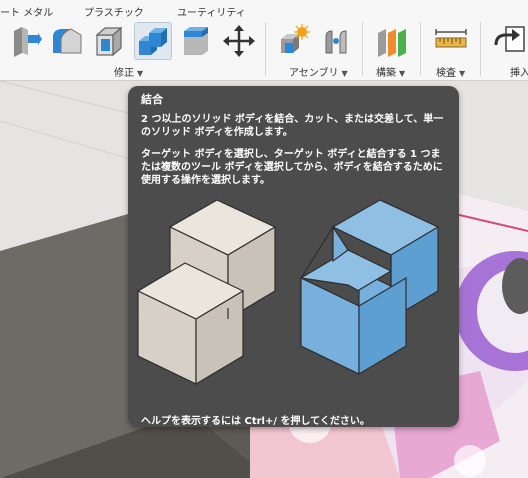 The image size is (528, 478). I want to click on offset-plane-button, so click(390, 41).